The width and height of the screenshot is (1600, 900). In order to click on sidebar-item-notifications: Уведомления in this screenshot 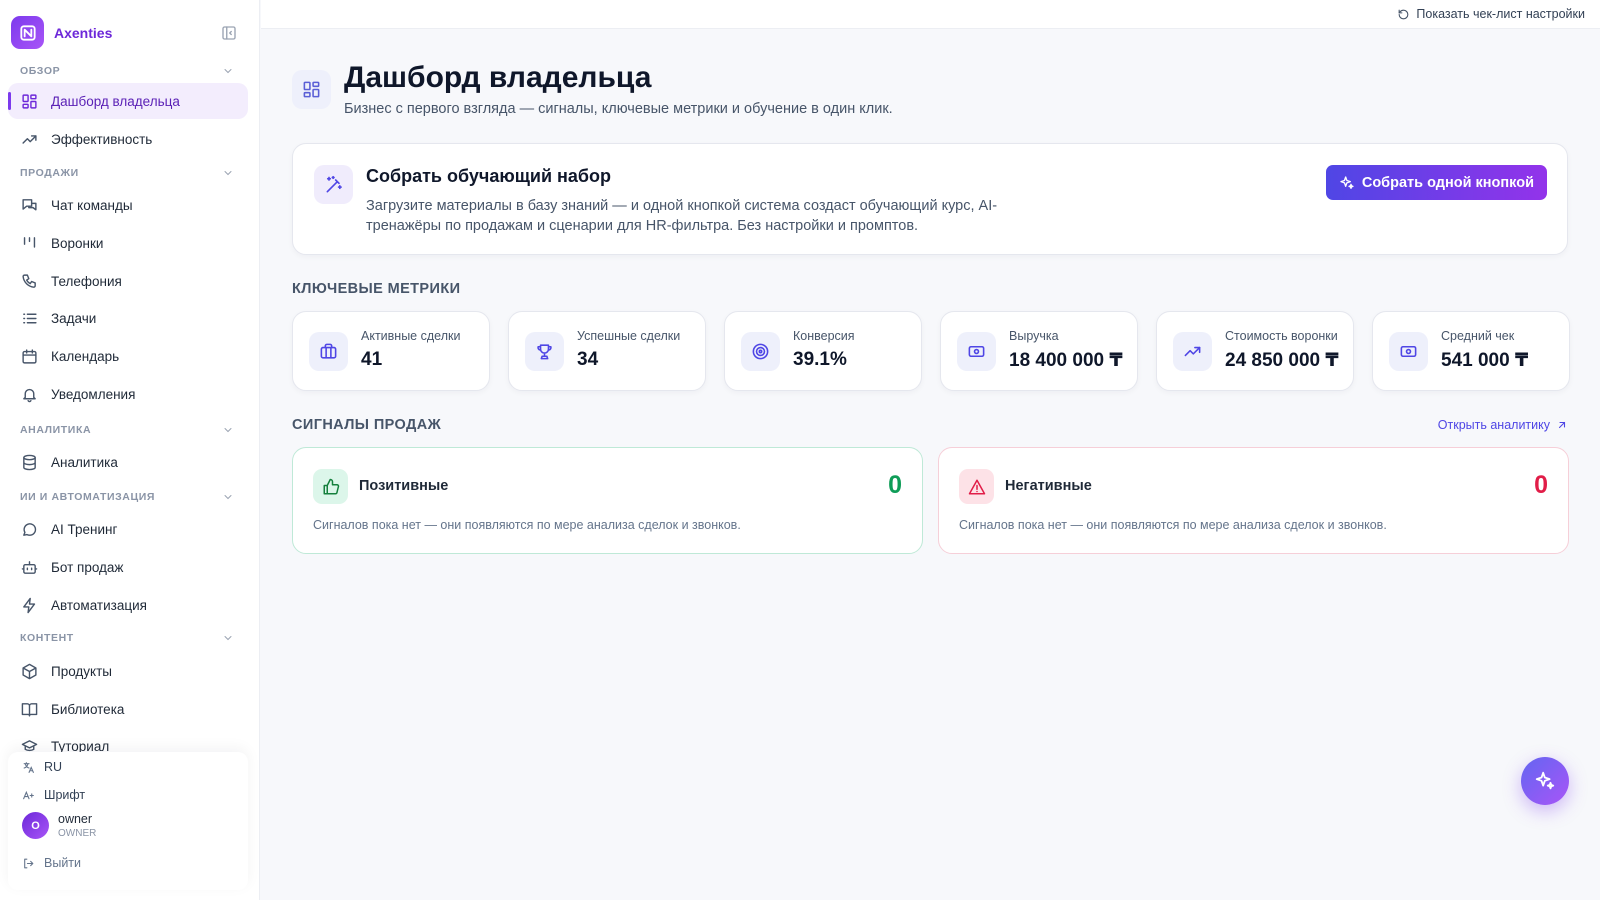, I will do `click(128, 394)`.